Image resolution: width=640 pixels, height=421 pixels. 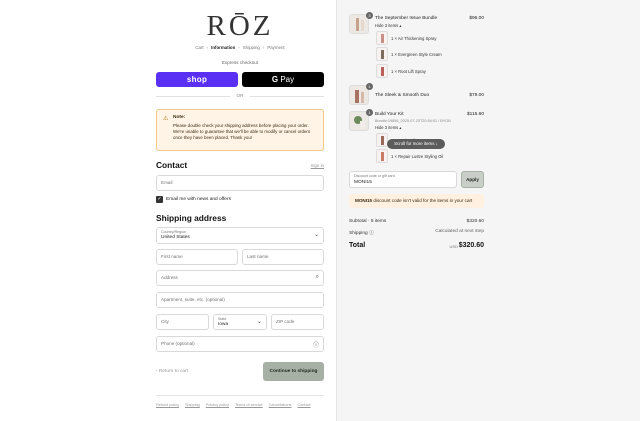 I want to click on shipping-value: Calculated at next step, so click(x=459, y=231).